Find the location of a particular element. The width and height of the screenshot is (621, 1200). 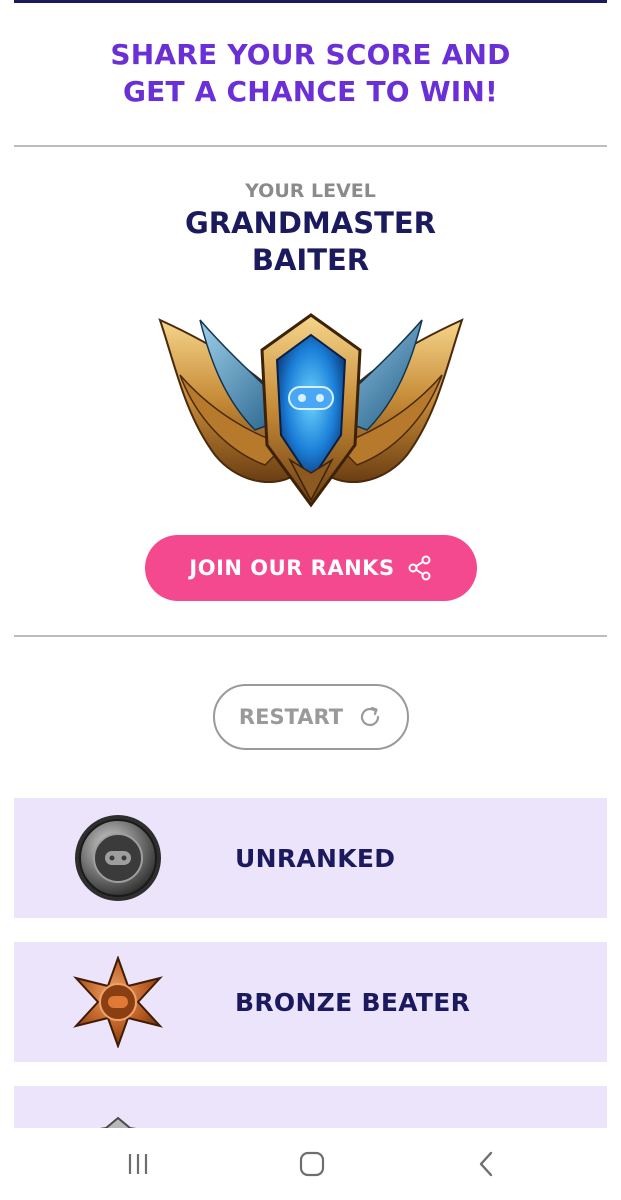

refresh-icon is located at coordinates (370, 716).